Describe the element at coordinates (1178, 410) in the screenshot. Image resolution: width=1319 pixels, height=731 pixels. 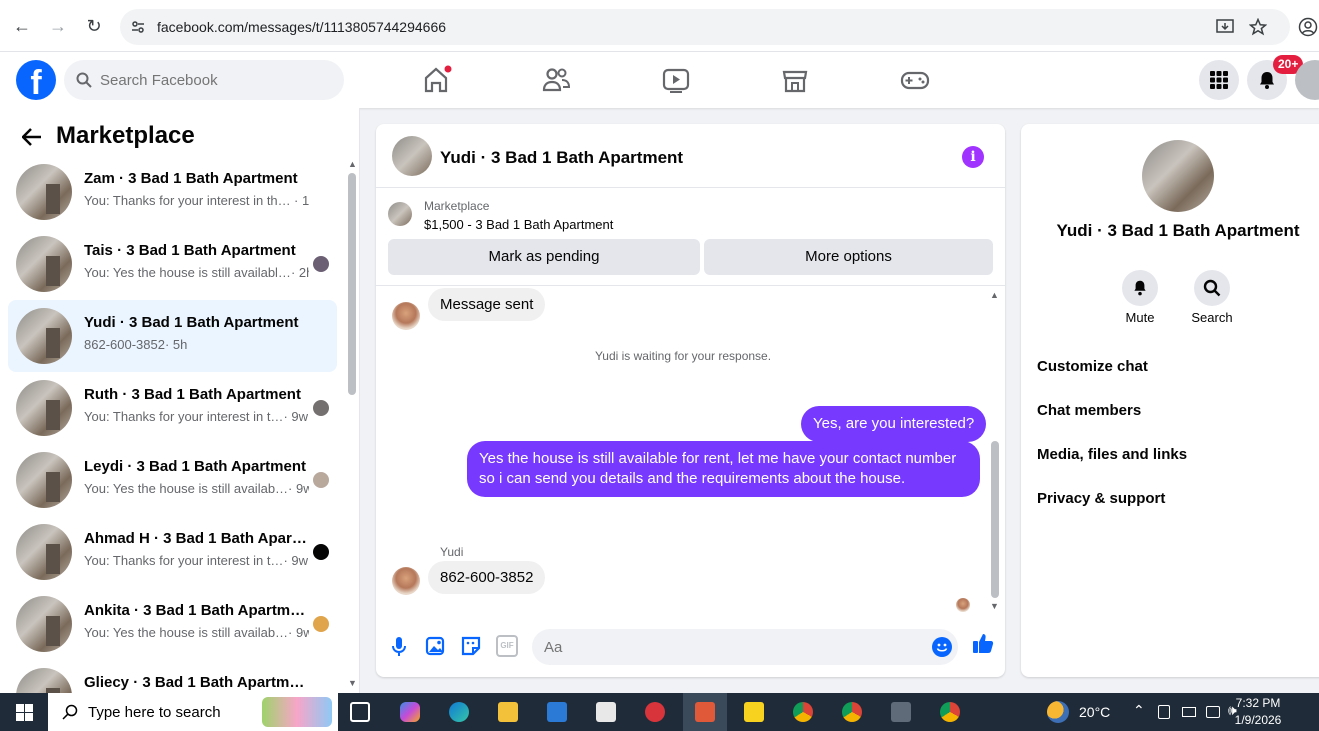
I see `chat-members-section: Chat members` at that location.